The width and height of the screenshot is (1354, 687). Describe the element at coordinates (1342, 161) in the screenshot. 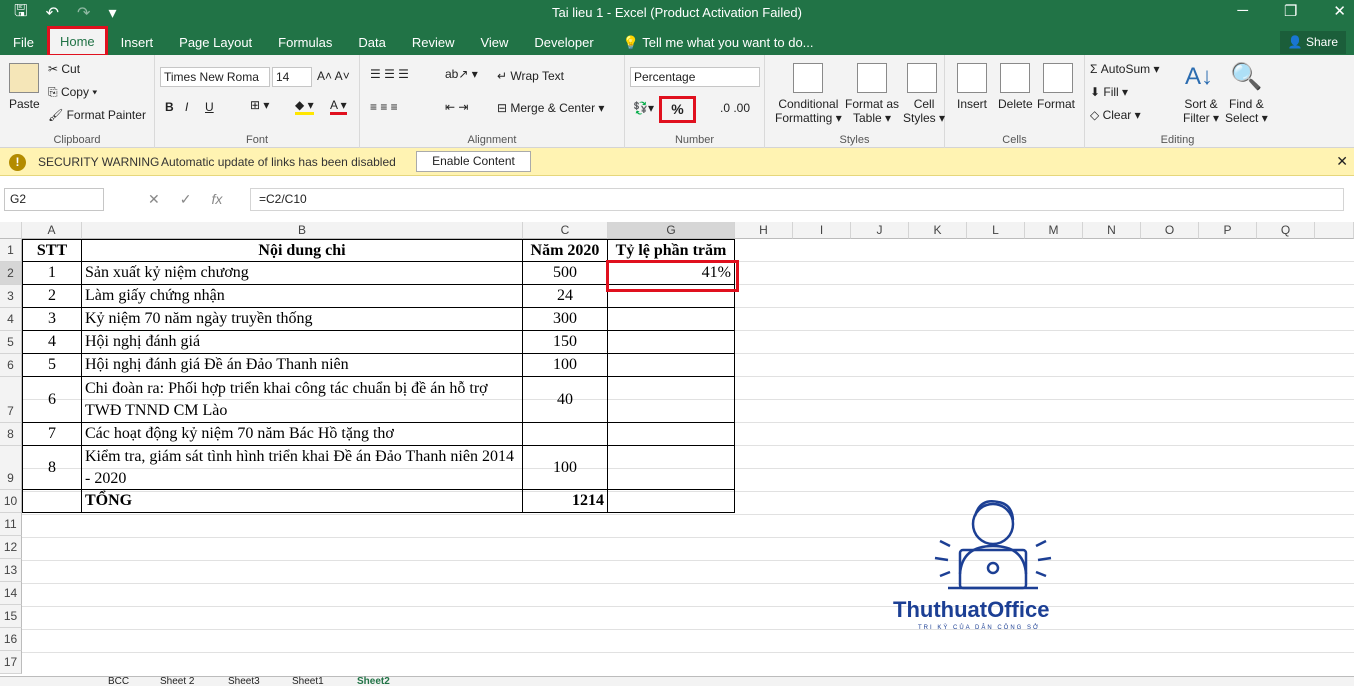

I see `close-warning-icon: ✕` at that location.